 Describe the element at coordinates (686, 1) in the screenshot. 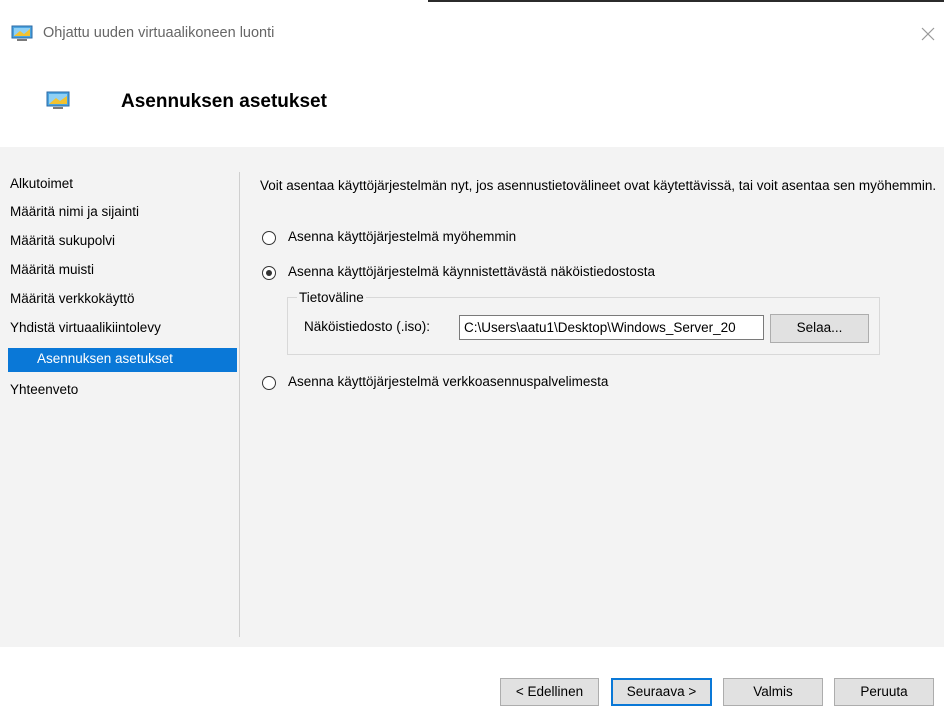

I see `top-edge-line` at that location.